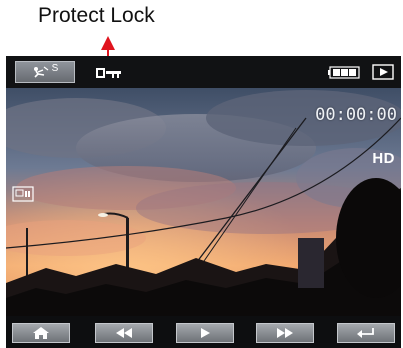 This screenshot has height=348, width=403. I want to click on play-icon, so click(205, 333).